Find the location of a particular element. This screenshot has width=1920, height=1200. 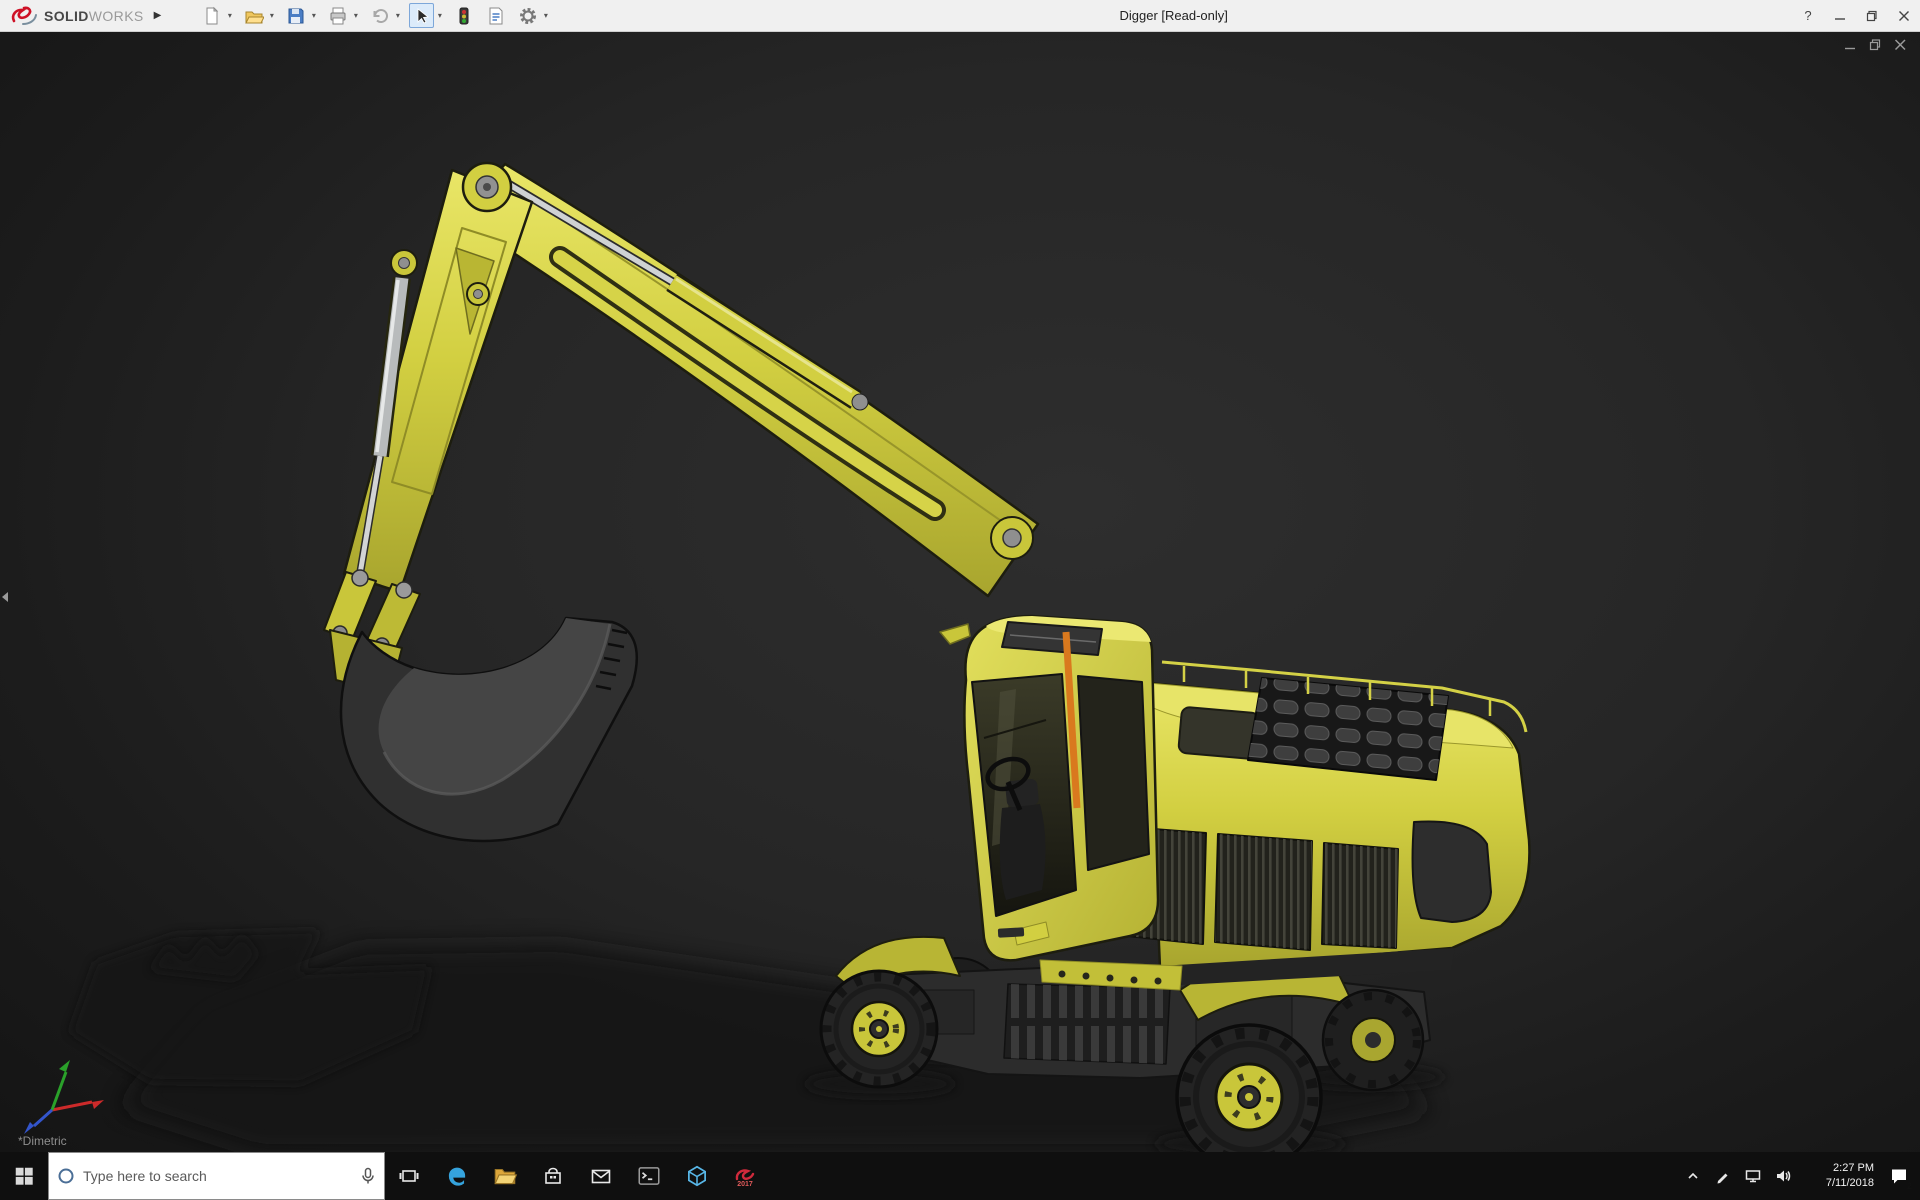

edge-browser-button is located at coordinates (457, 1176).